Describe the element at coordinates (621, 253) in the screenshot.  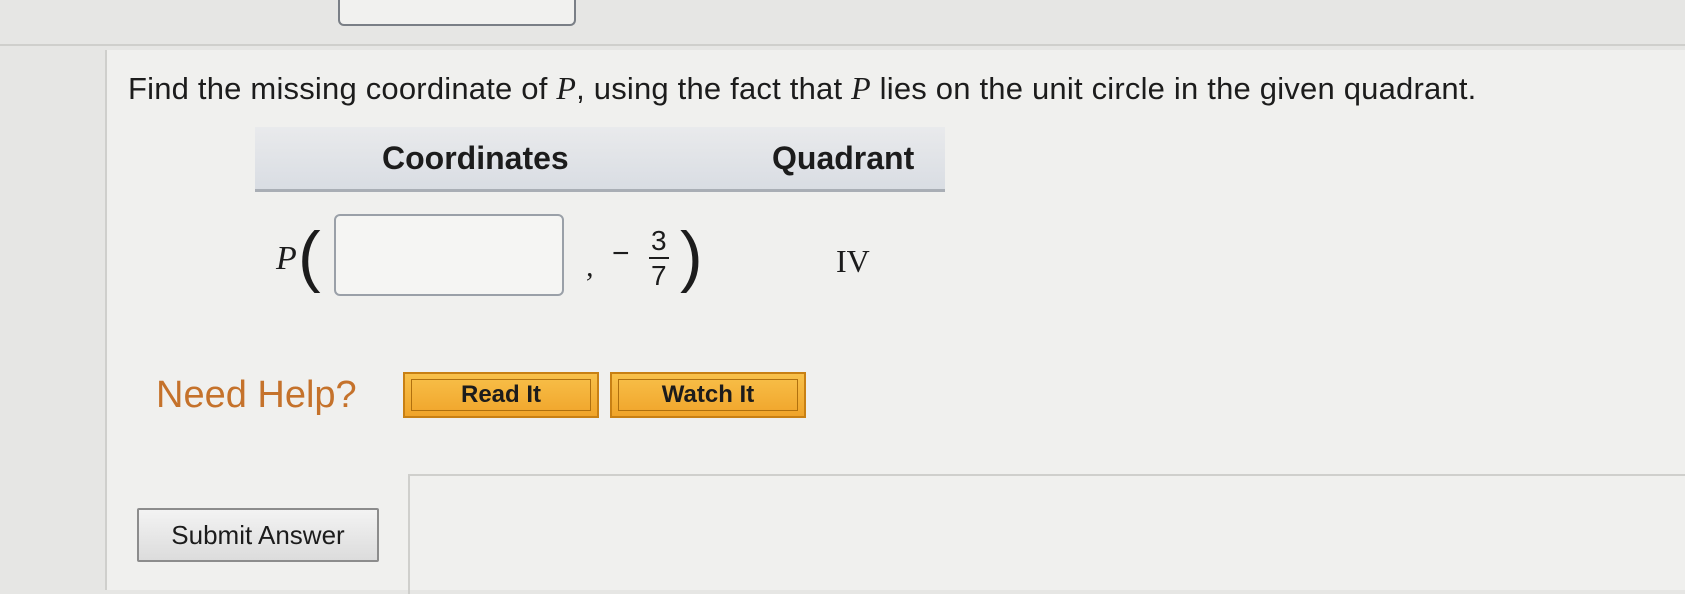
I see `negative-sign: −` at that location.